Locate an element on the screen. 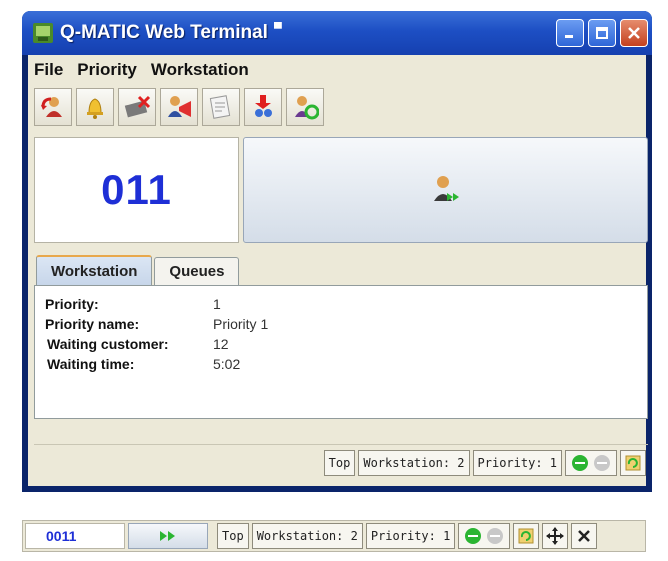  transfer-customer-icon is located at coordinates (263, 106).